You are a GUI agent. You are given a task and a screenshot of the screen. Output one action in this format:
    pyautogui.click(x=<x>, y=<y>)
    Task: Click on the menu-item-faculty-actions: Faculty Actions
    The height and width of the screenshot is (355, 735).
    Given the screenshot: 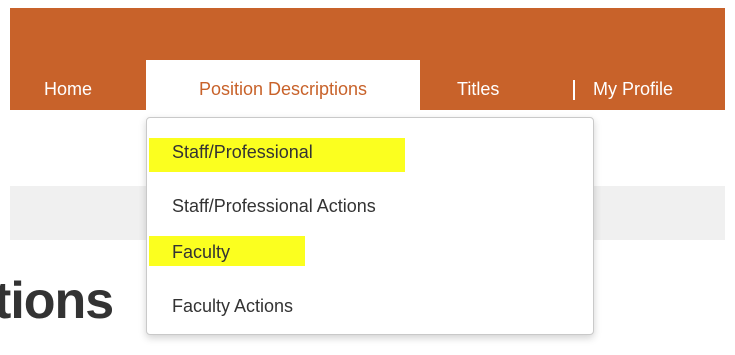 What is the action you would take?
    pyautogui.click(x=232, y=306)
    